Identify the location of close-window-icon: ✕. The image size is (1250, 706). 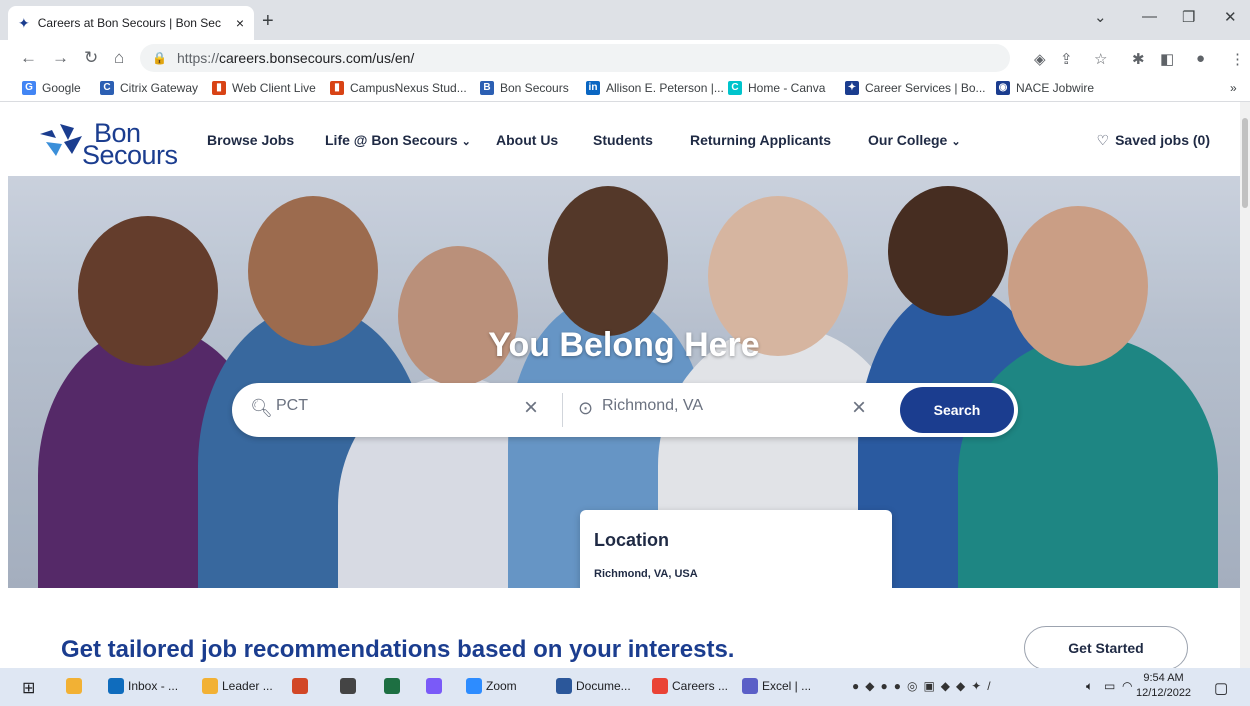
(1230, 17).